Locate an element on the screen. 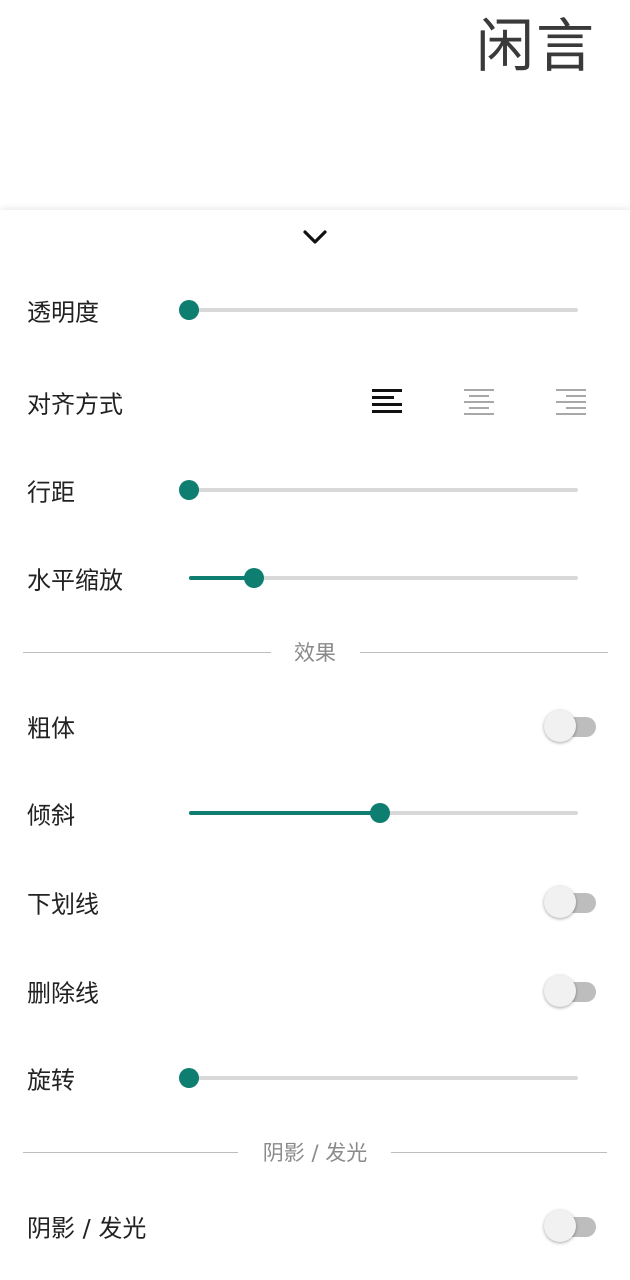 Image resolution: width=630 pixels, height=1280 pixels. align-center-icon is located at coordinates (480, 405).